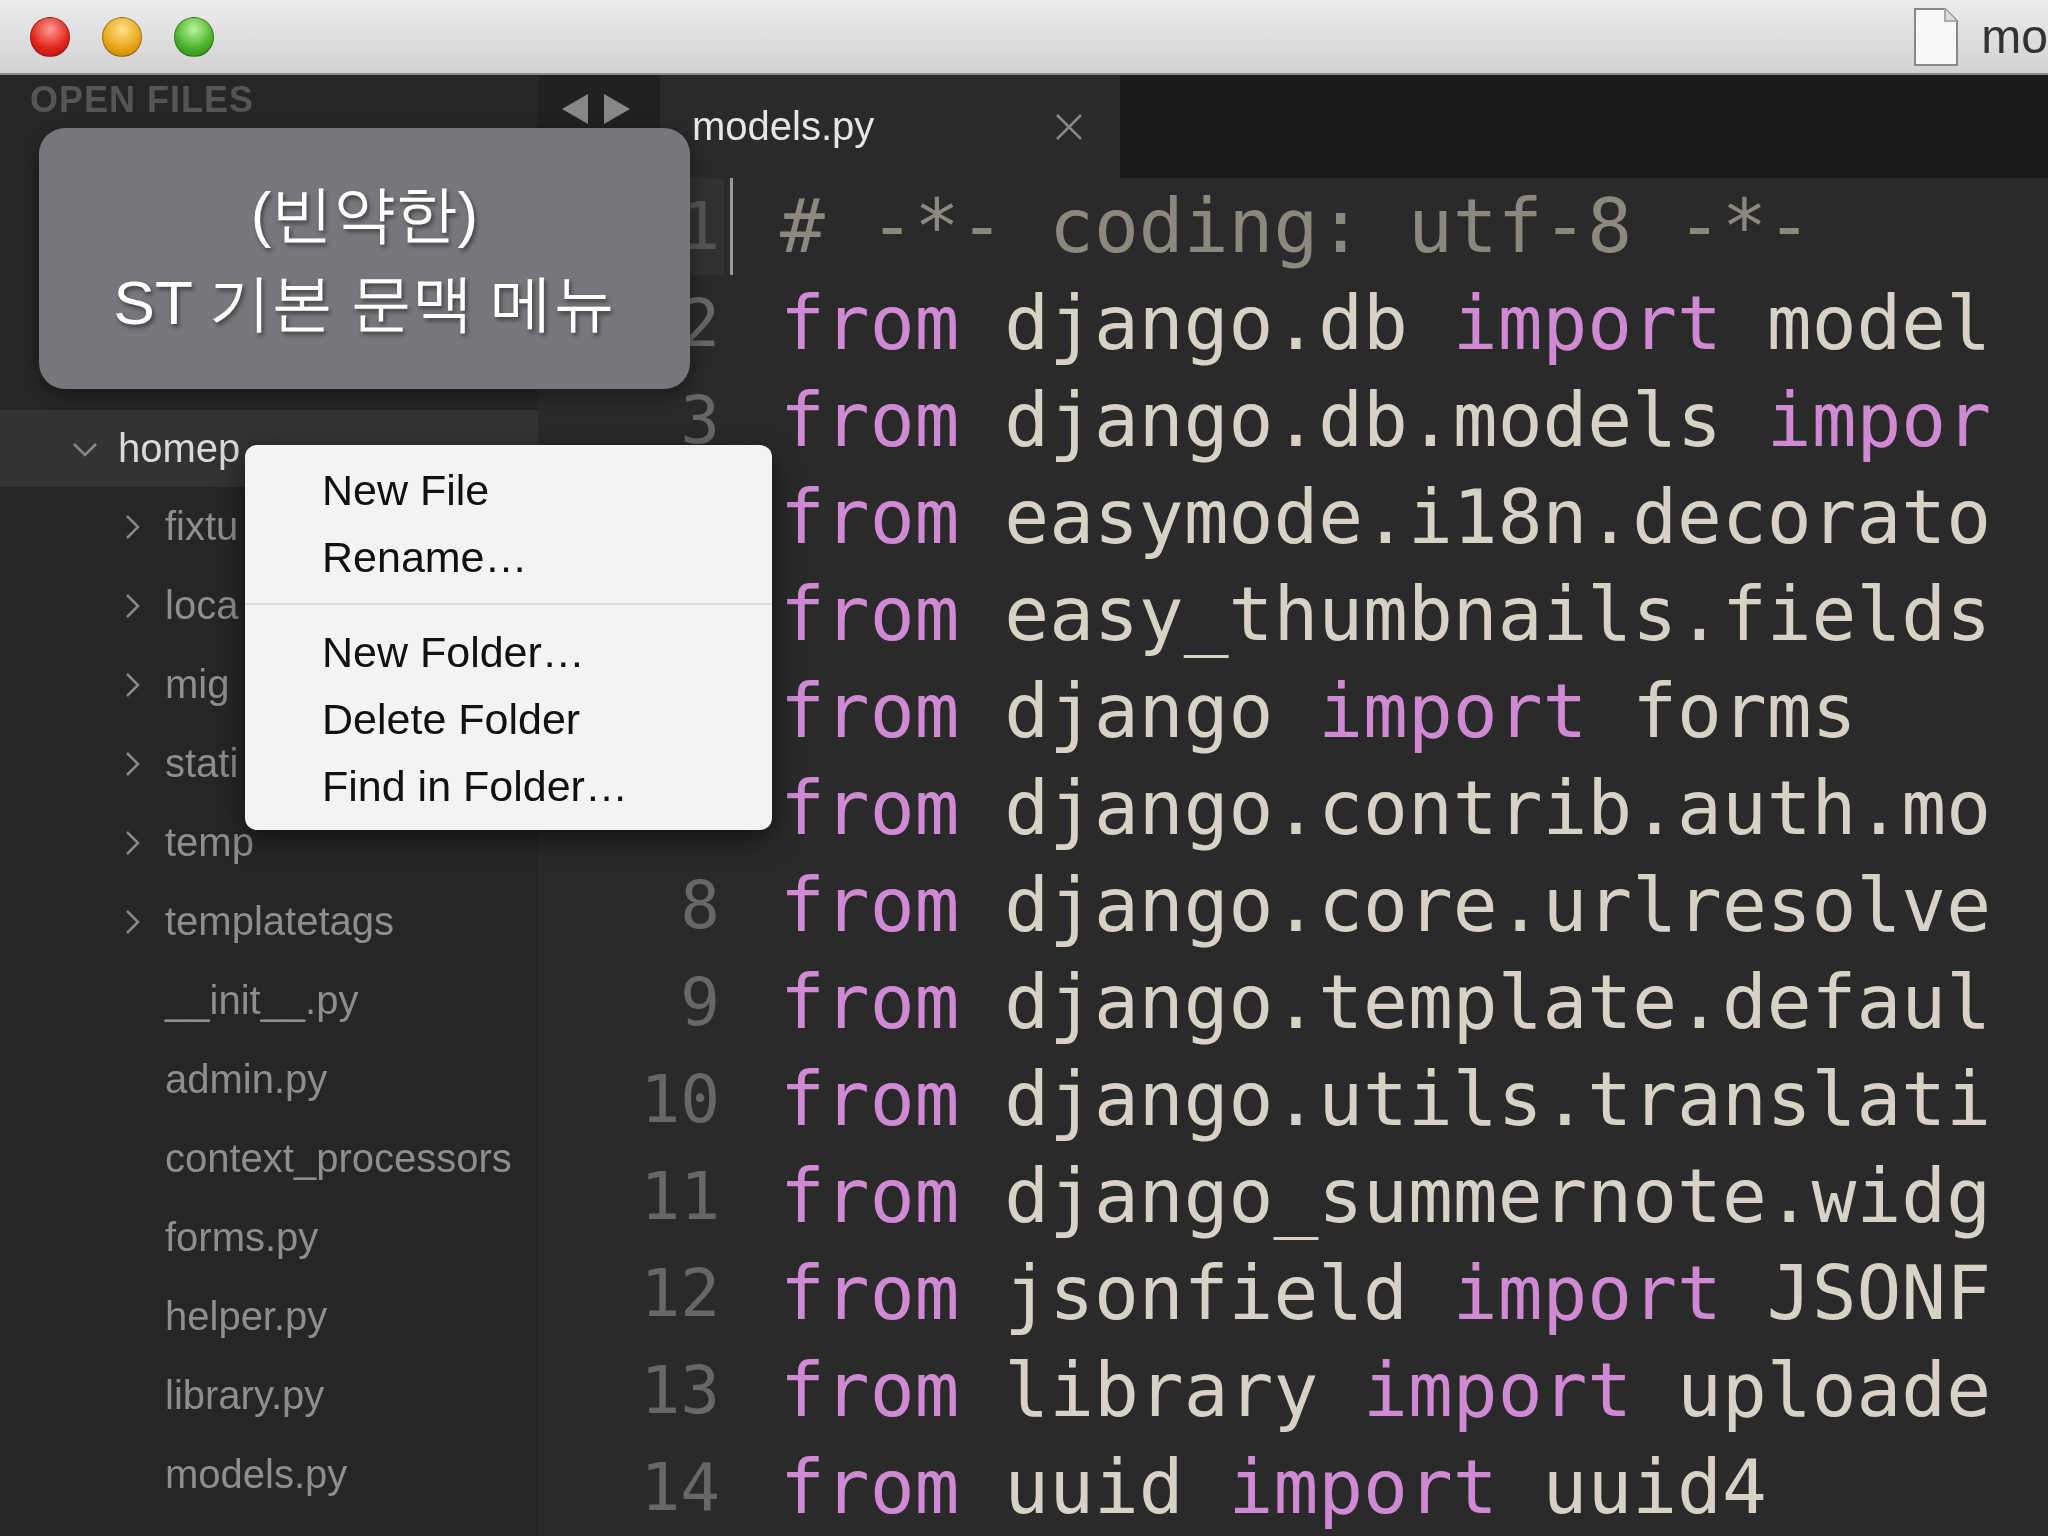  What do you see at coordinates (680, 1197) in the screenshot?
I see `line-number: 11` at bounding box center [680, 1197].